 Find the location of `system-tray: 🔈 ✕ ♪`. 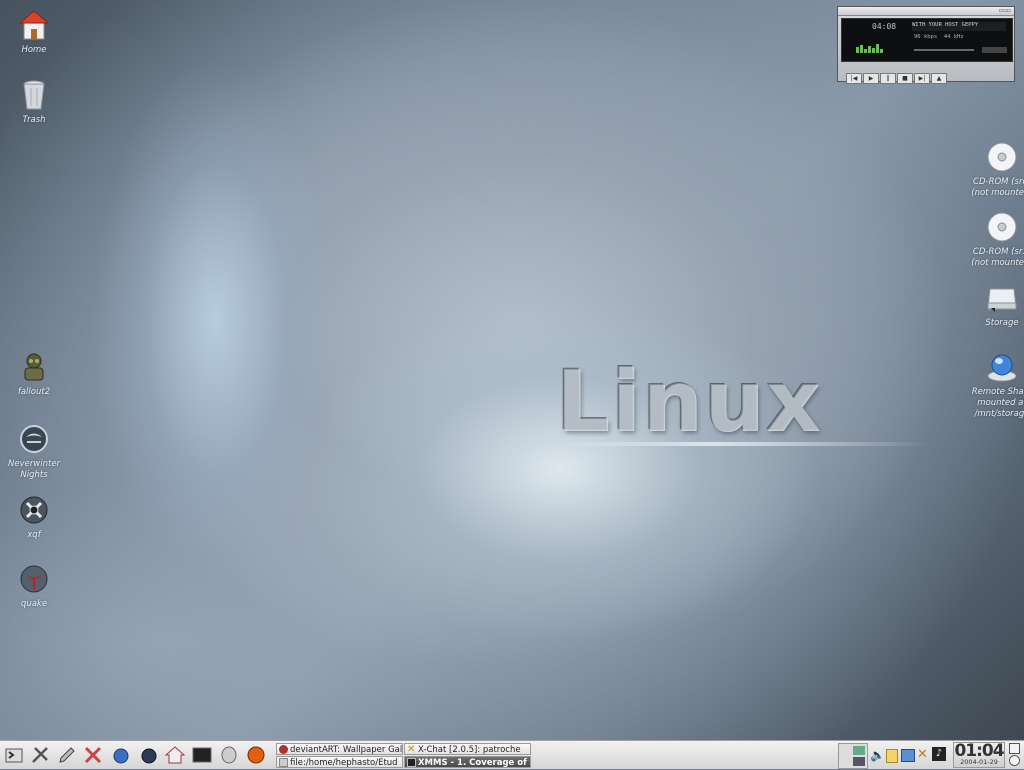

system-tray: 🔈 ✕ ♪ is located at coordinates (909, 755).